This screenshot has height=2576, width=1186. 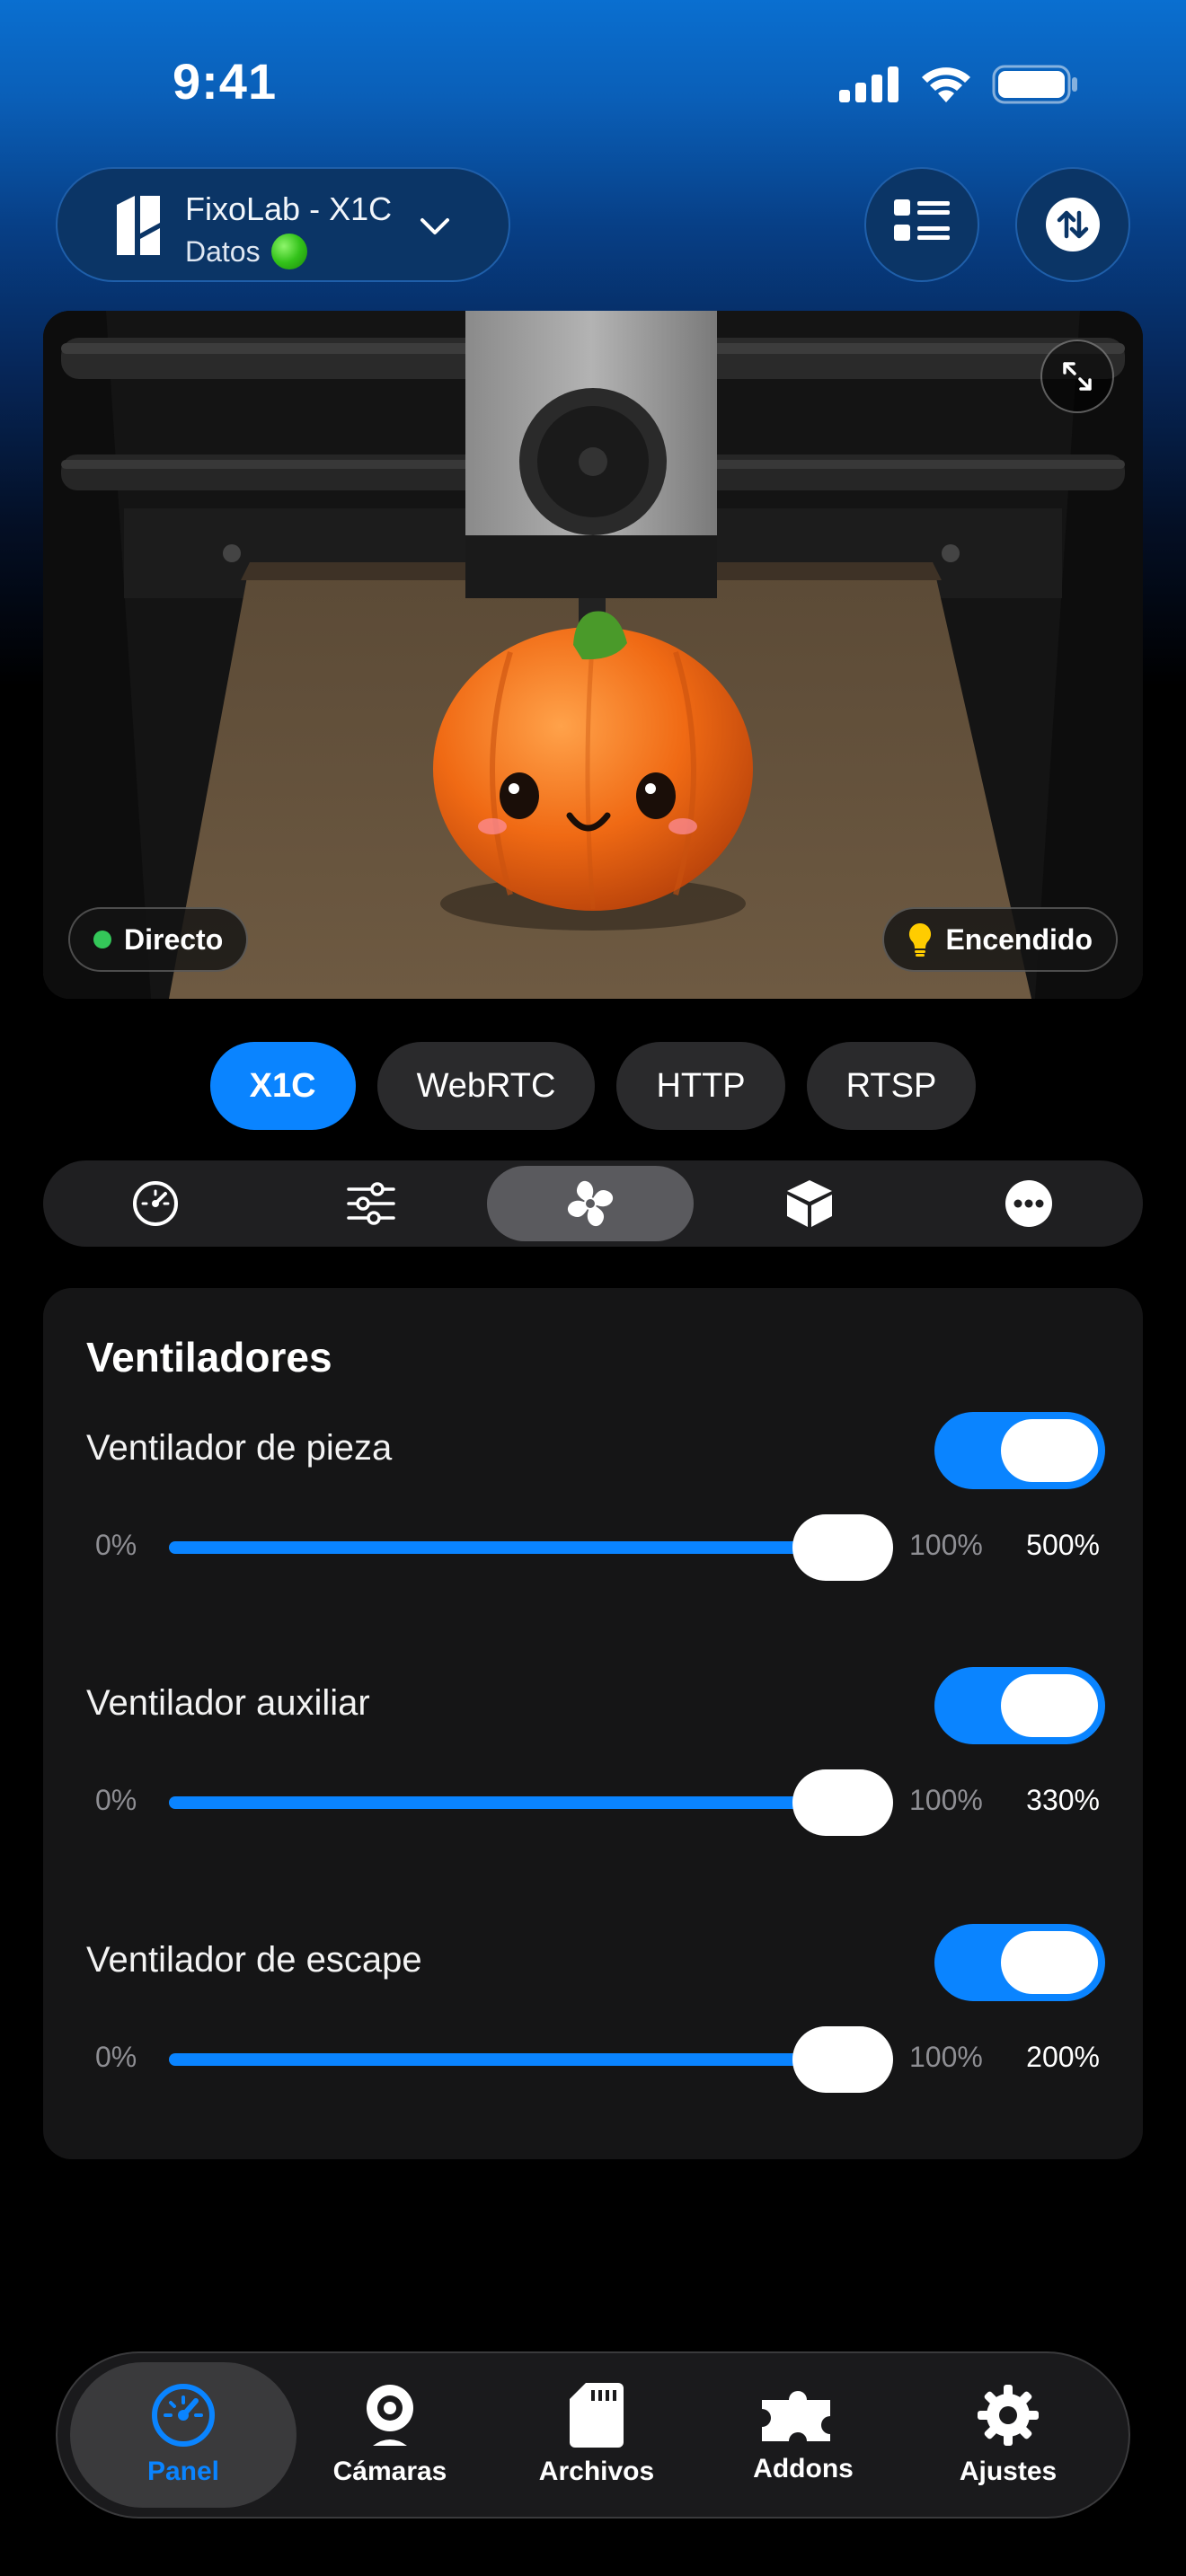 What do you see at coordinates (288, 251) in the screenshot?
I see `connection-status-dot` at bounding box center [288, 251].